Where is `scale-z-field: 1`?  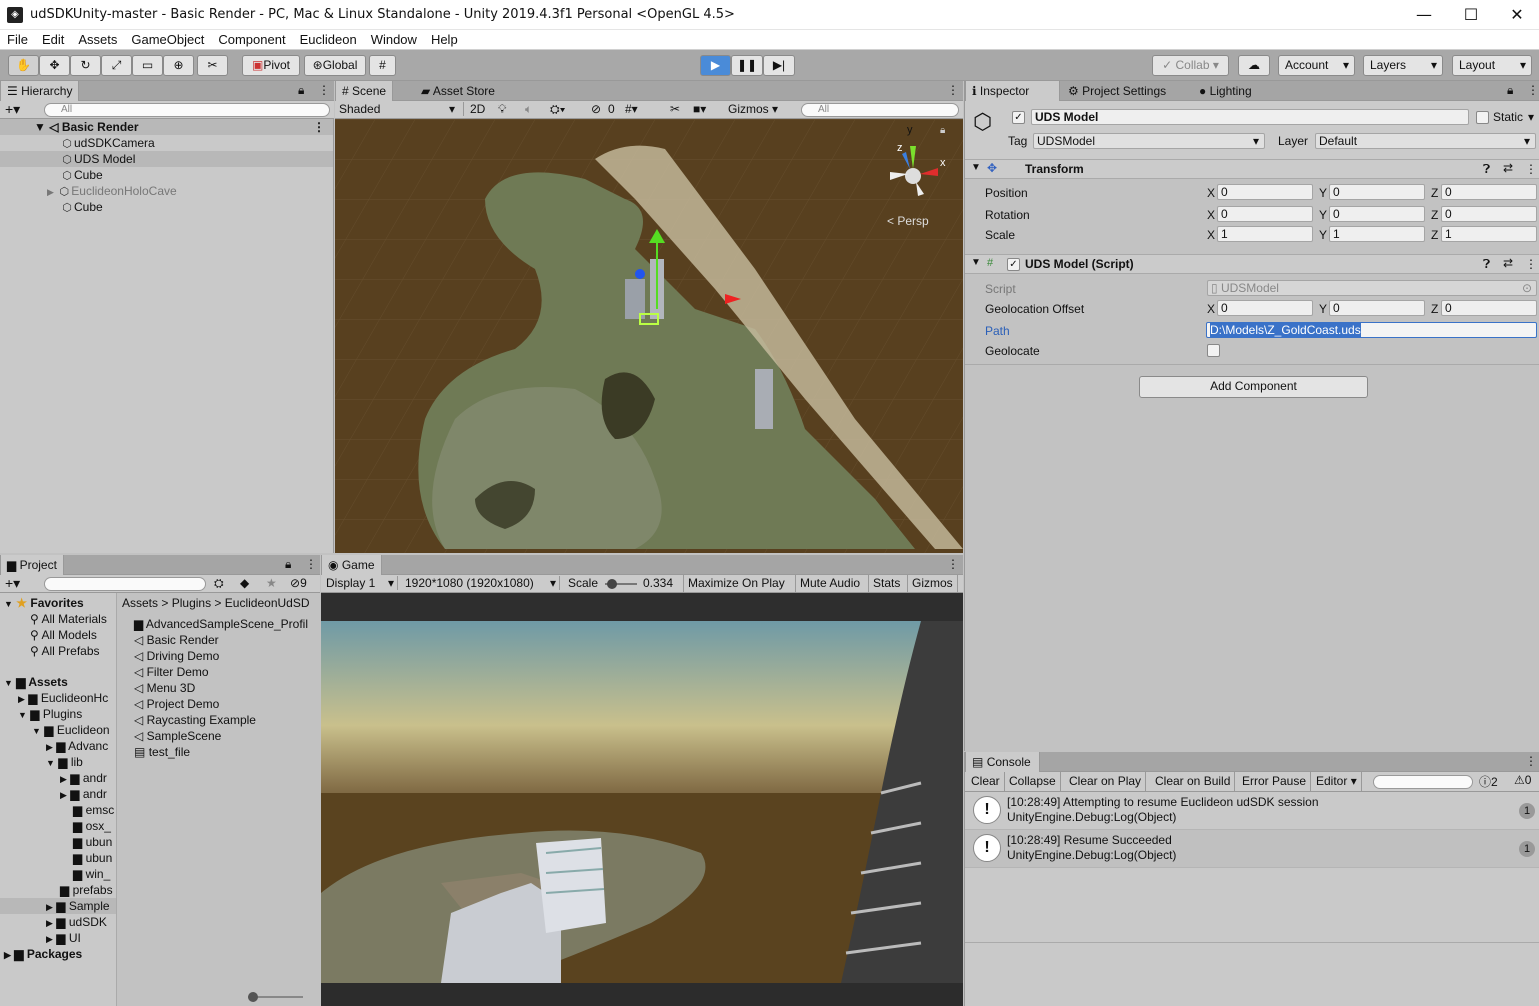
scale-z-field: 1 is located at coordinates (1489, 234).